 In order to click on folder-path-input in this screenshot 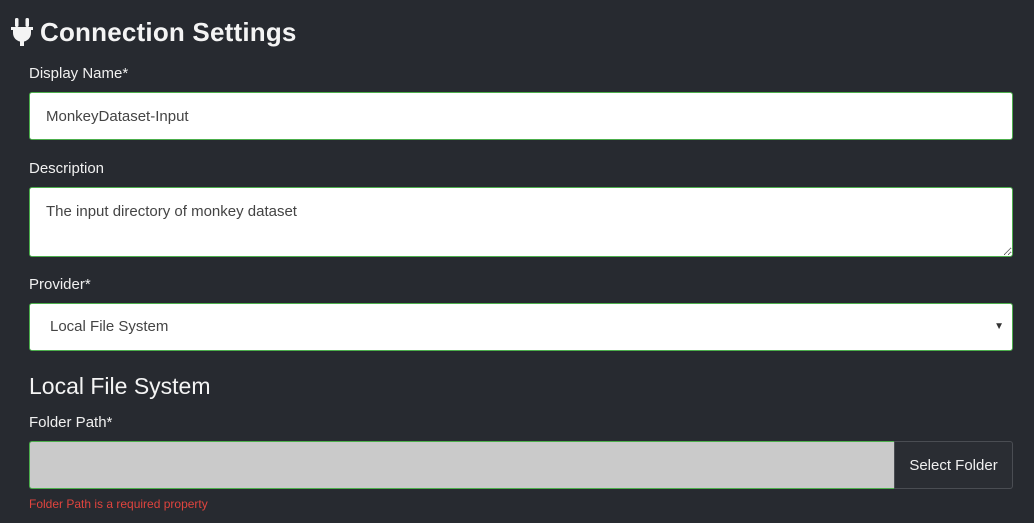, I will do `click(461, 465)`.